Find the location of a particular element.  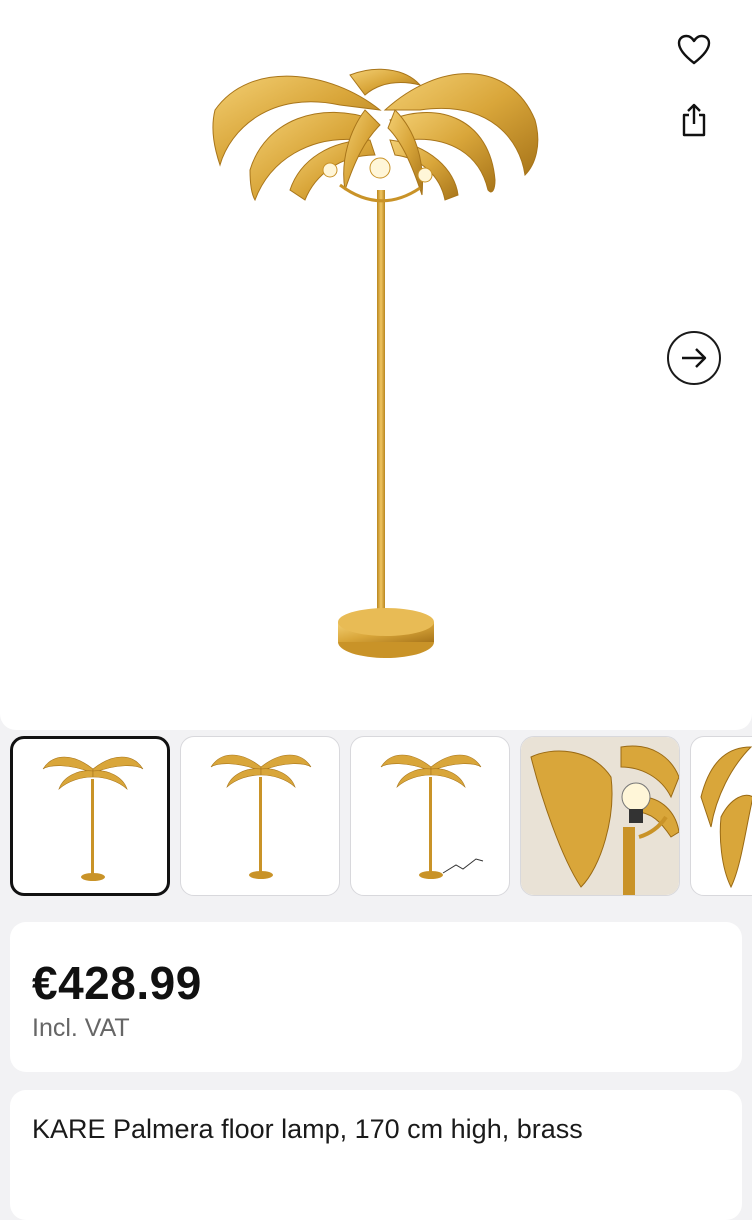

share-icon is located at coordinates (694, 120).